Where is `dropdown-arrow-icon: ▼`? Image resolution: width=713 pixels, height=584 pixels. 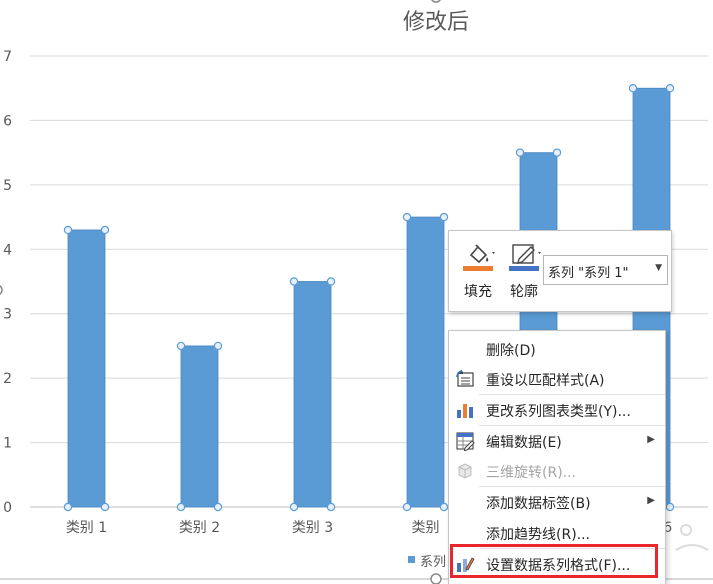 dropdown-arrow-icon: ▼ is located at coordinates (658, 268).